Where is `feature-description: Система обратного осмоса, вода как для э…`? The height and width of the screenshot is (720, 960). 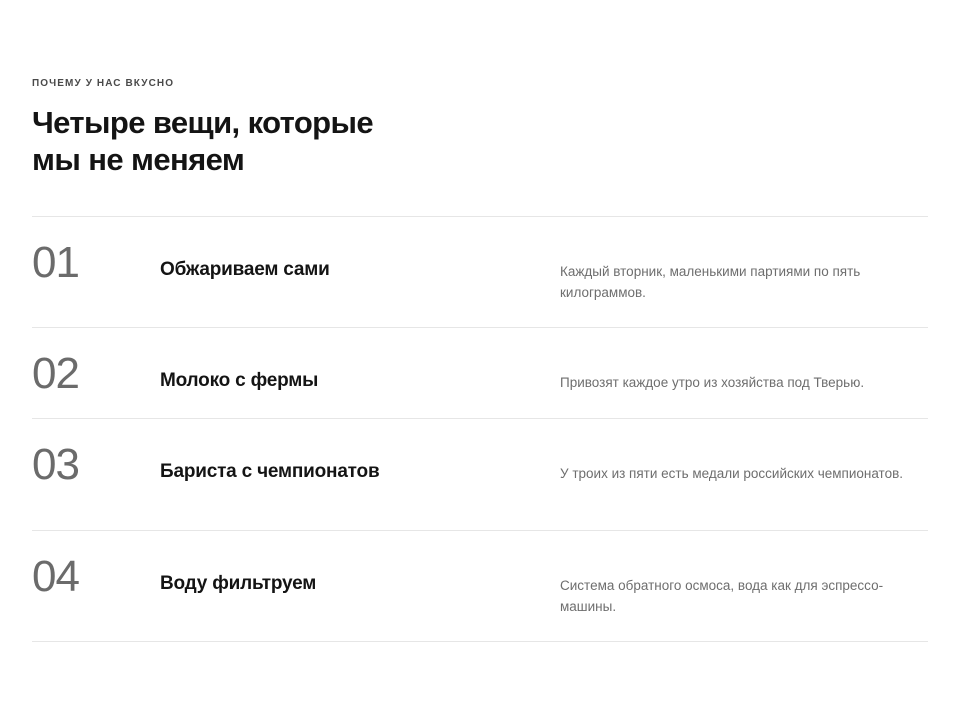 feature-description: Система обратного осмоса, вода как для э… is located at coordinates (722, 596).